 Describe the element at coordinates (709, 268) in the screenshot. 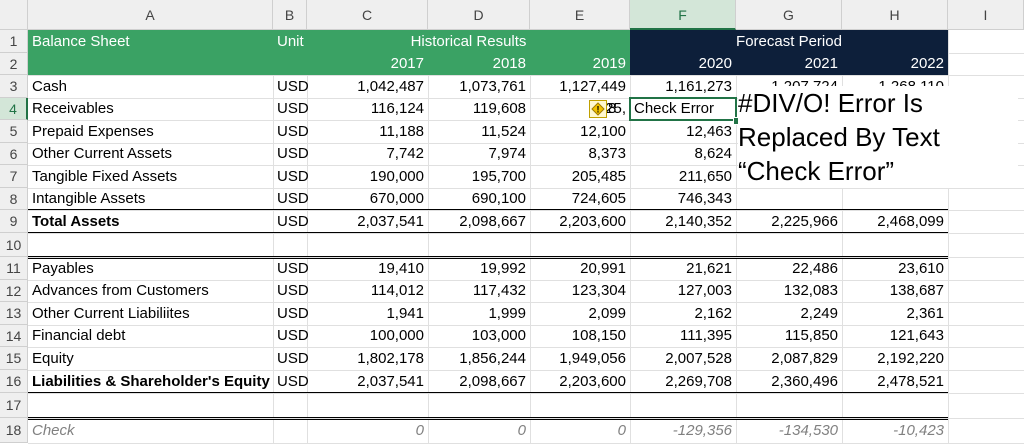

I see `value-cell: 21,621` at that location.